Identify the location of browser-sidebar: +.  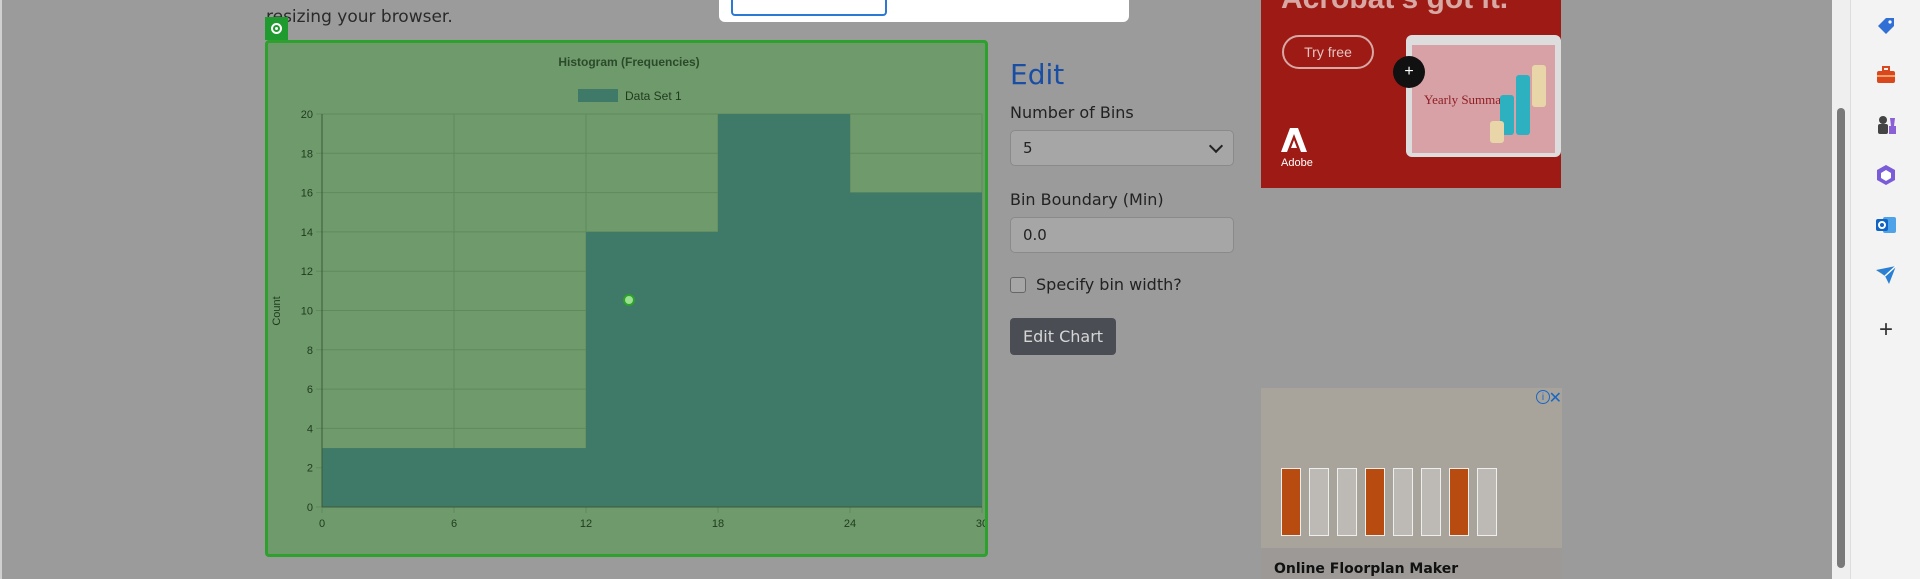
(1885, 289).